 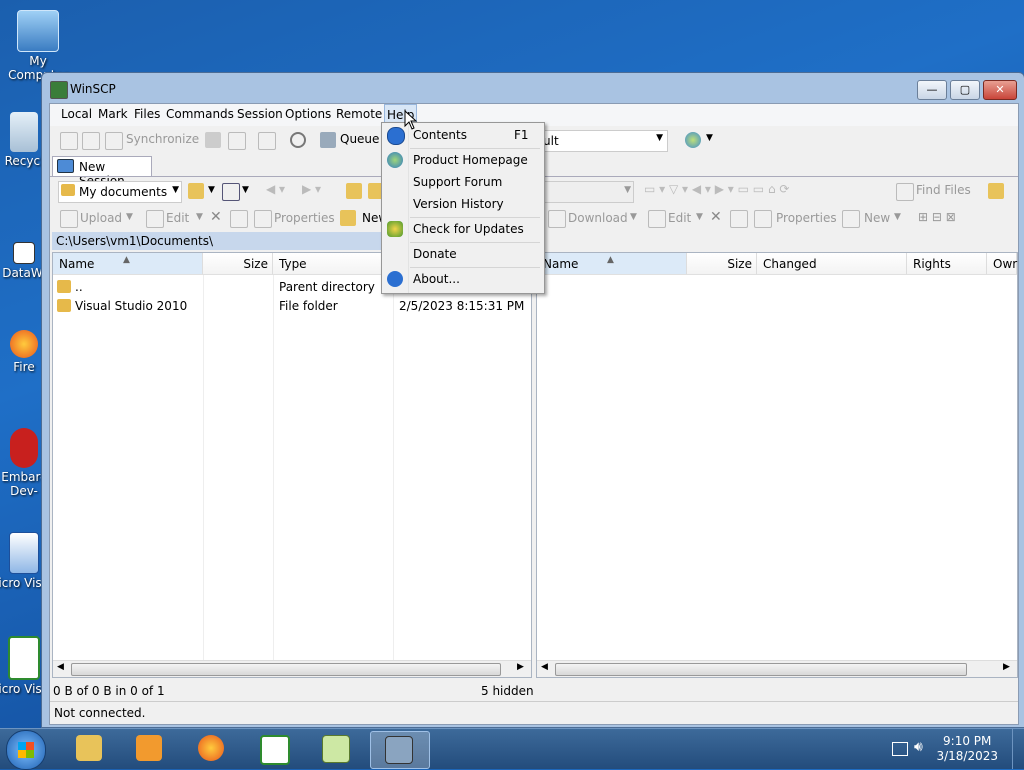 I want to click on local-location-value: My documents, so click(x=123, y=192).